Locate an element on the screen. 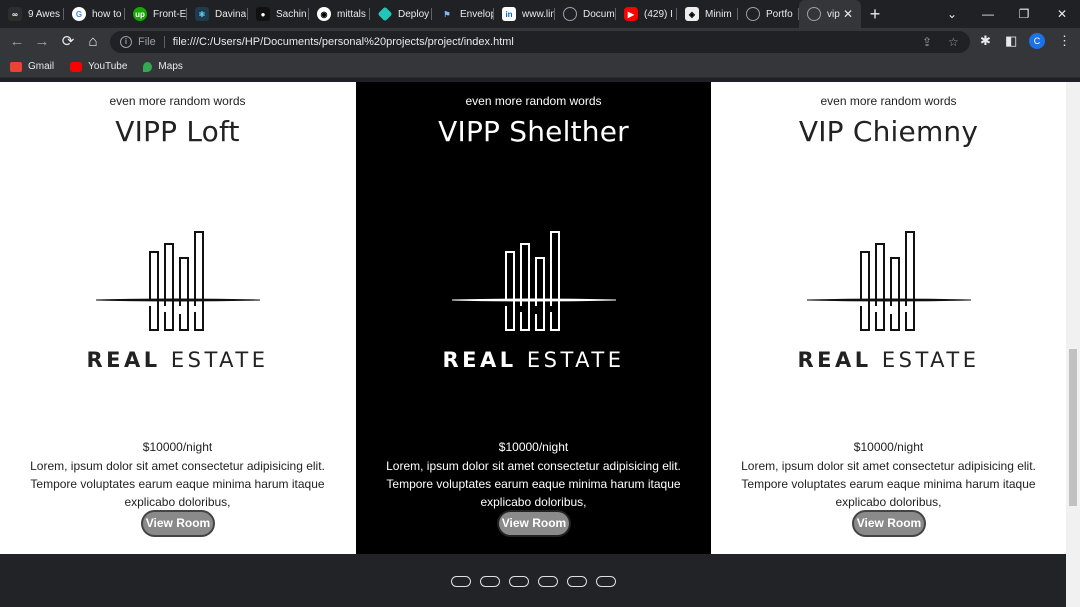 The height and width of the screenshot is (607, 1080). extensions-icon: ✱ is located at coordinates (985, 41).